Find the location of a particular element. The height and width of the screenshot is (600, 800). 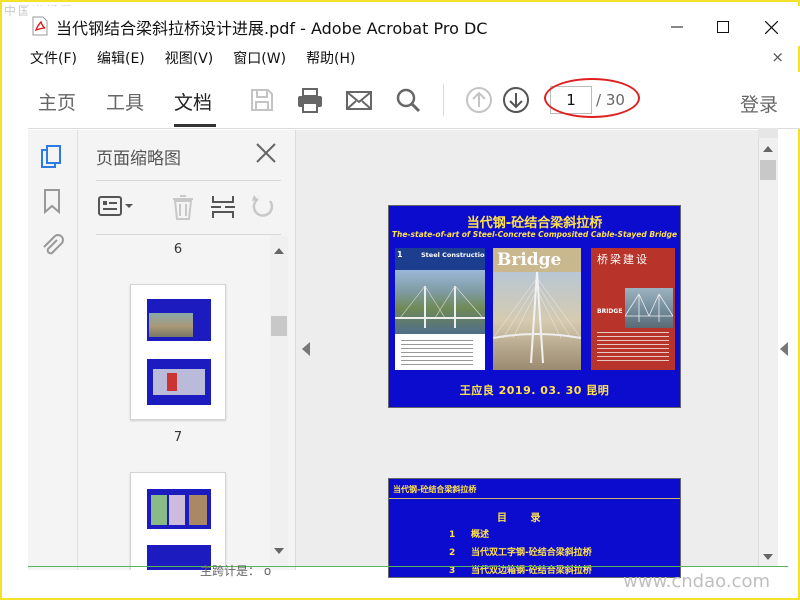

rotate-page-icon is located at coordinates (263, 207).